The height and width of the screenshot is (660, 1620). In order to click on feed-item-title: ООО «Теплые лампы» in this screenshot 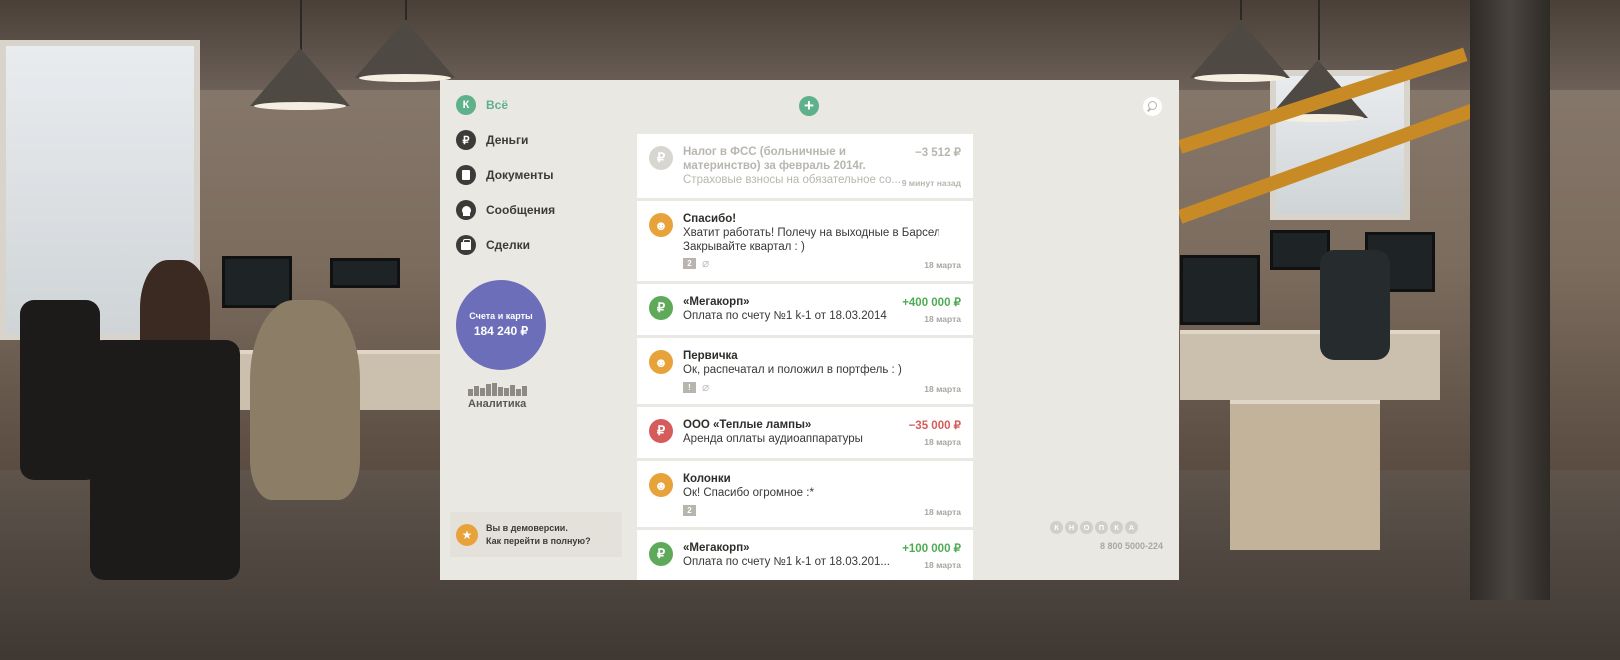, I will do `click(747, 425)`.